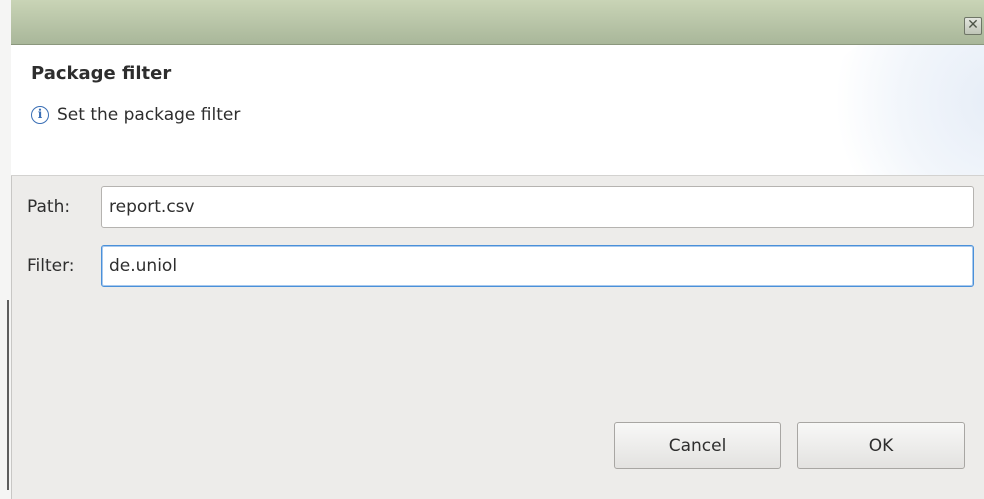 The image size is (984, 499). What do you see at coordinates (49, 207) in the screenshot?
I see `path-label: Path:` at bounding box center [49, 207].